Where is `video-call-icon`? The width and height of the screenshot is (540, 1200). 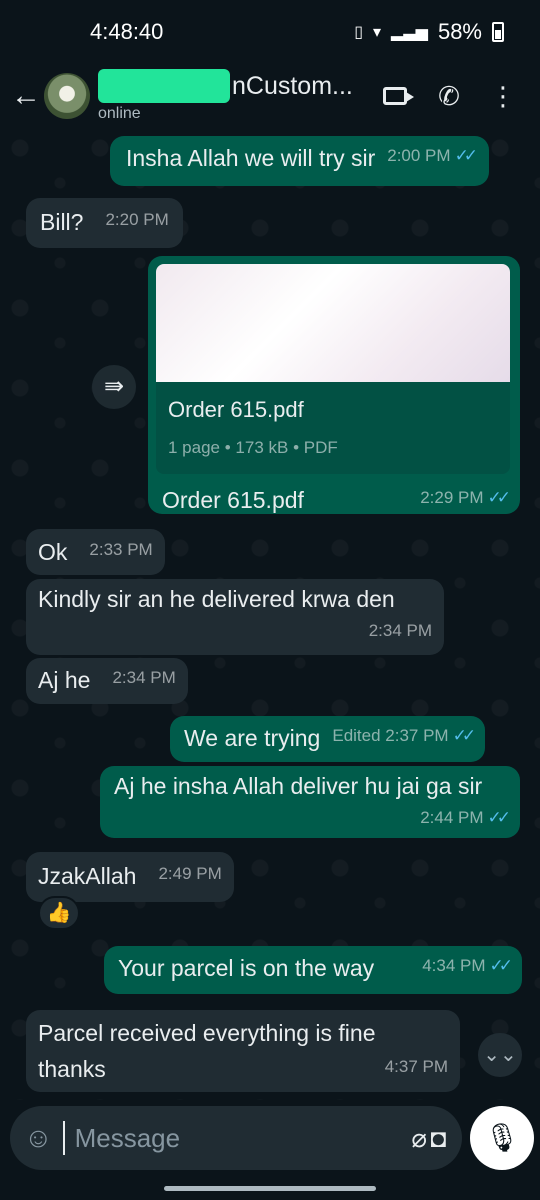
video-call-icon is located at coordinates (395, 96).